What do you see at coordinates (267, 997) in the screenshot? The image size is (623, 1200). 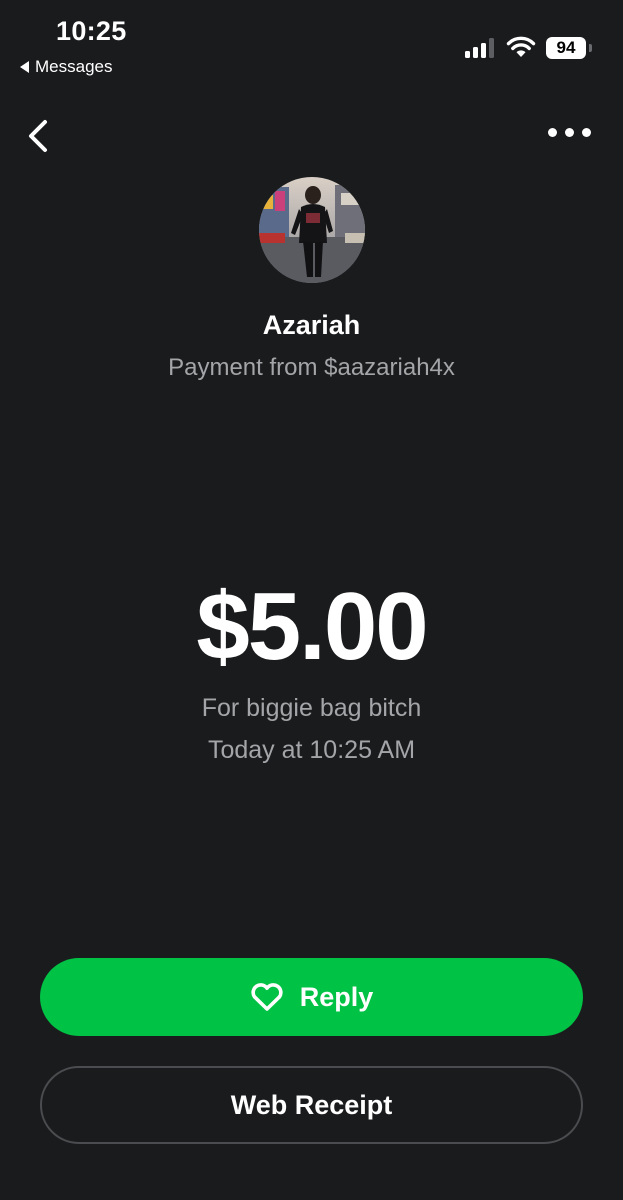 I see `heart-outline-icon` at bounding box center [267, 997].